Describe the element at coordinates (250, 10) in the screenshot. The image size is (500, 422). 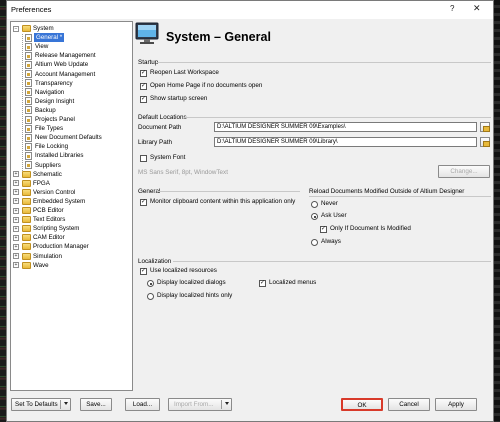
I see `title-bar: Preferences ? ✕` at that location.